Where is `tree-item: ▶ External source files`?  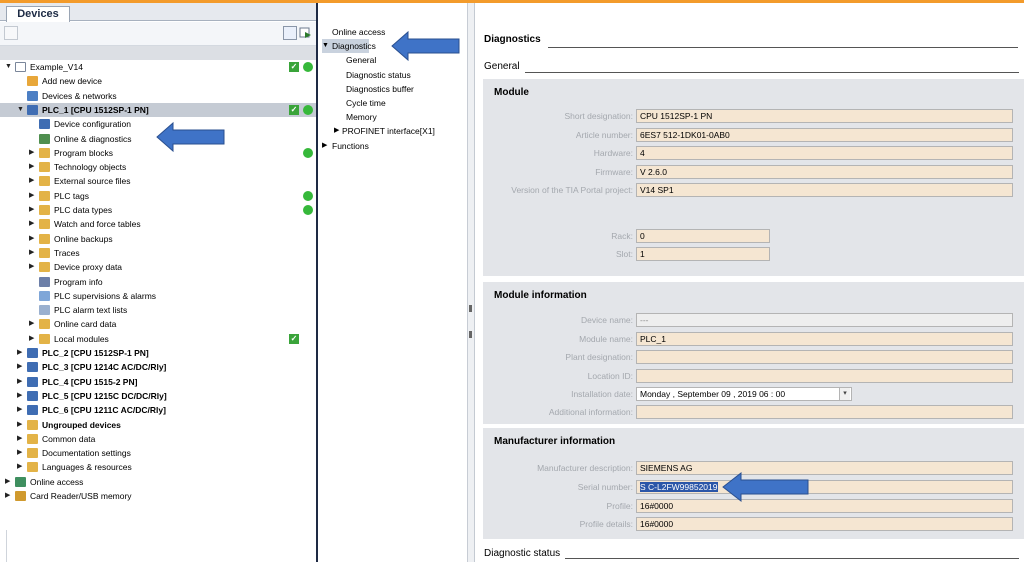 tree-item: ▶ External source files is located at coordinates (158, 181).